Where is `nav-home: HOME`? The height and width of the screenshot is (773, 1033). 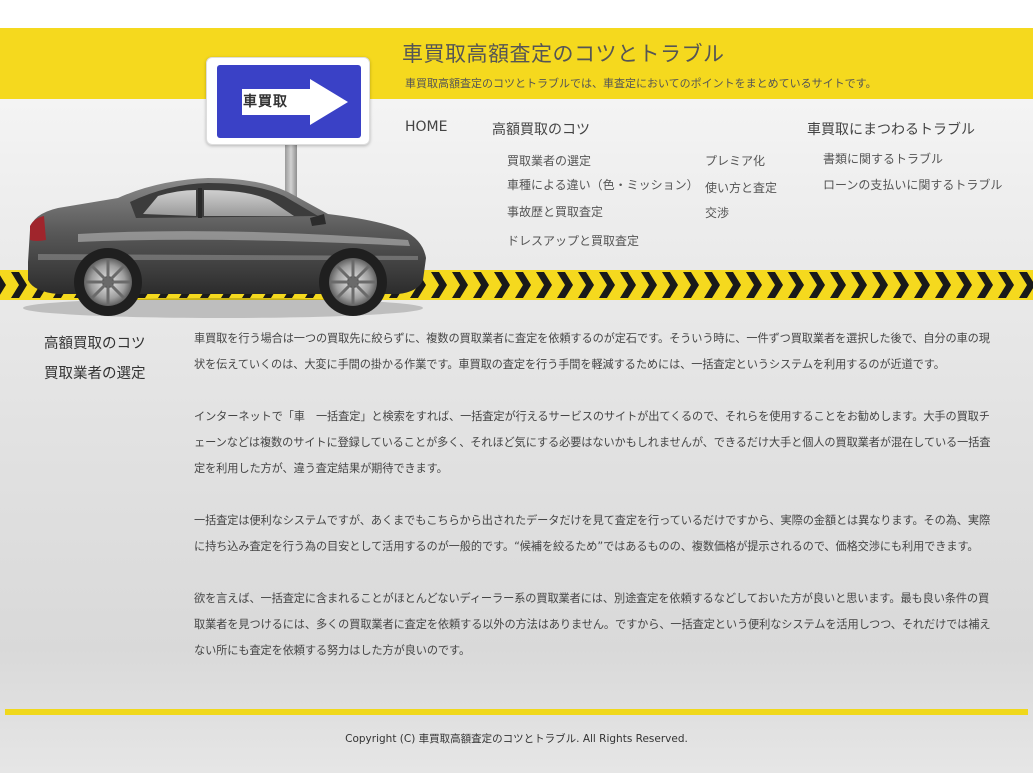 nav-home: HOME is located at coordinates (426, 127).